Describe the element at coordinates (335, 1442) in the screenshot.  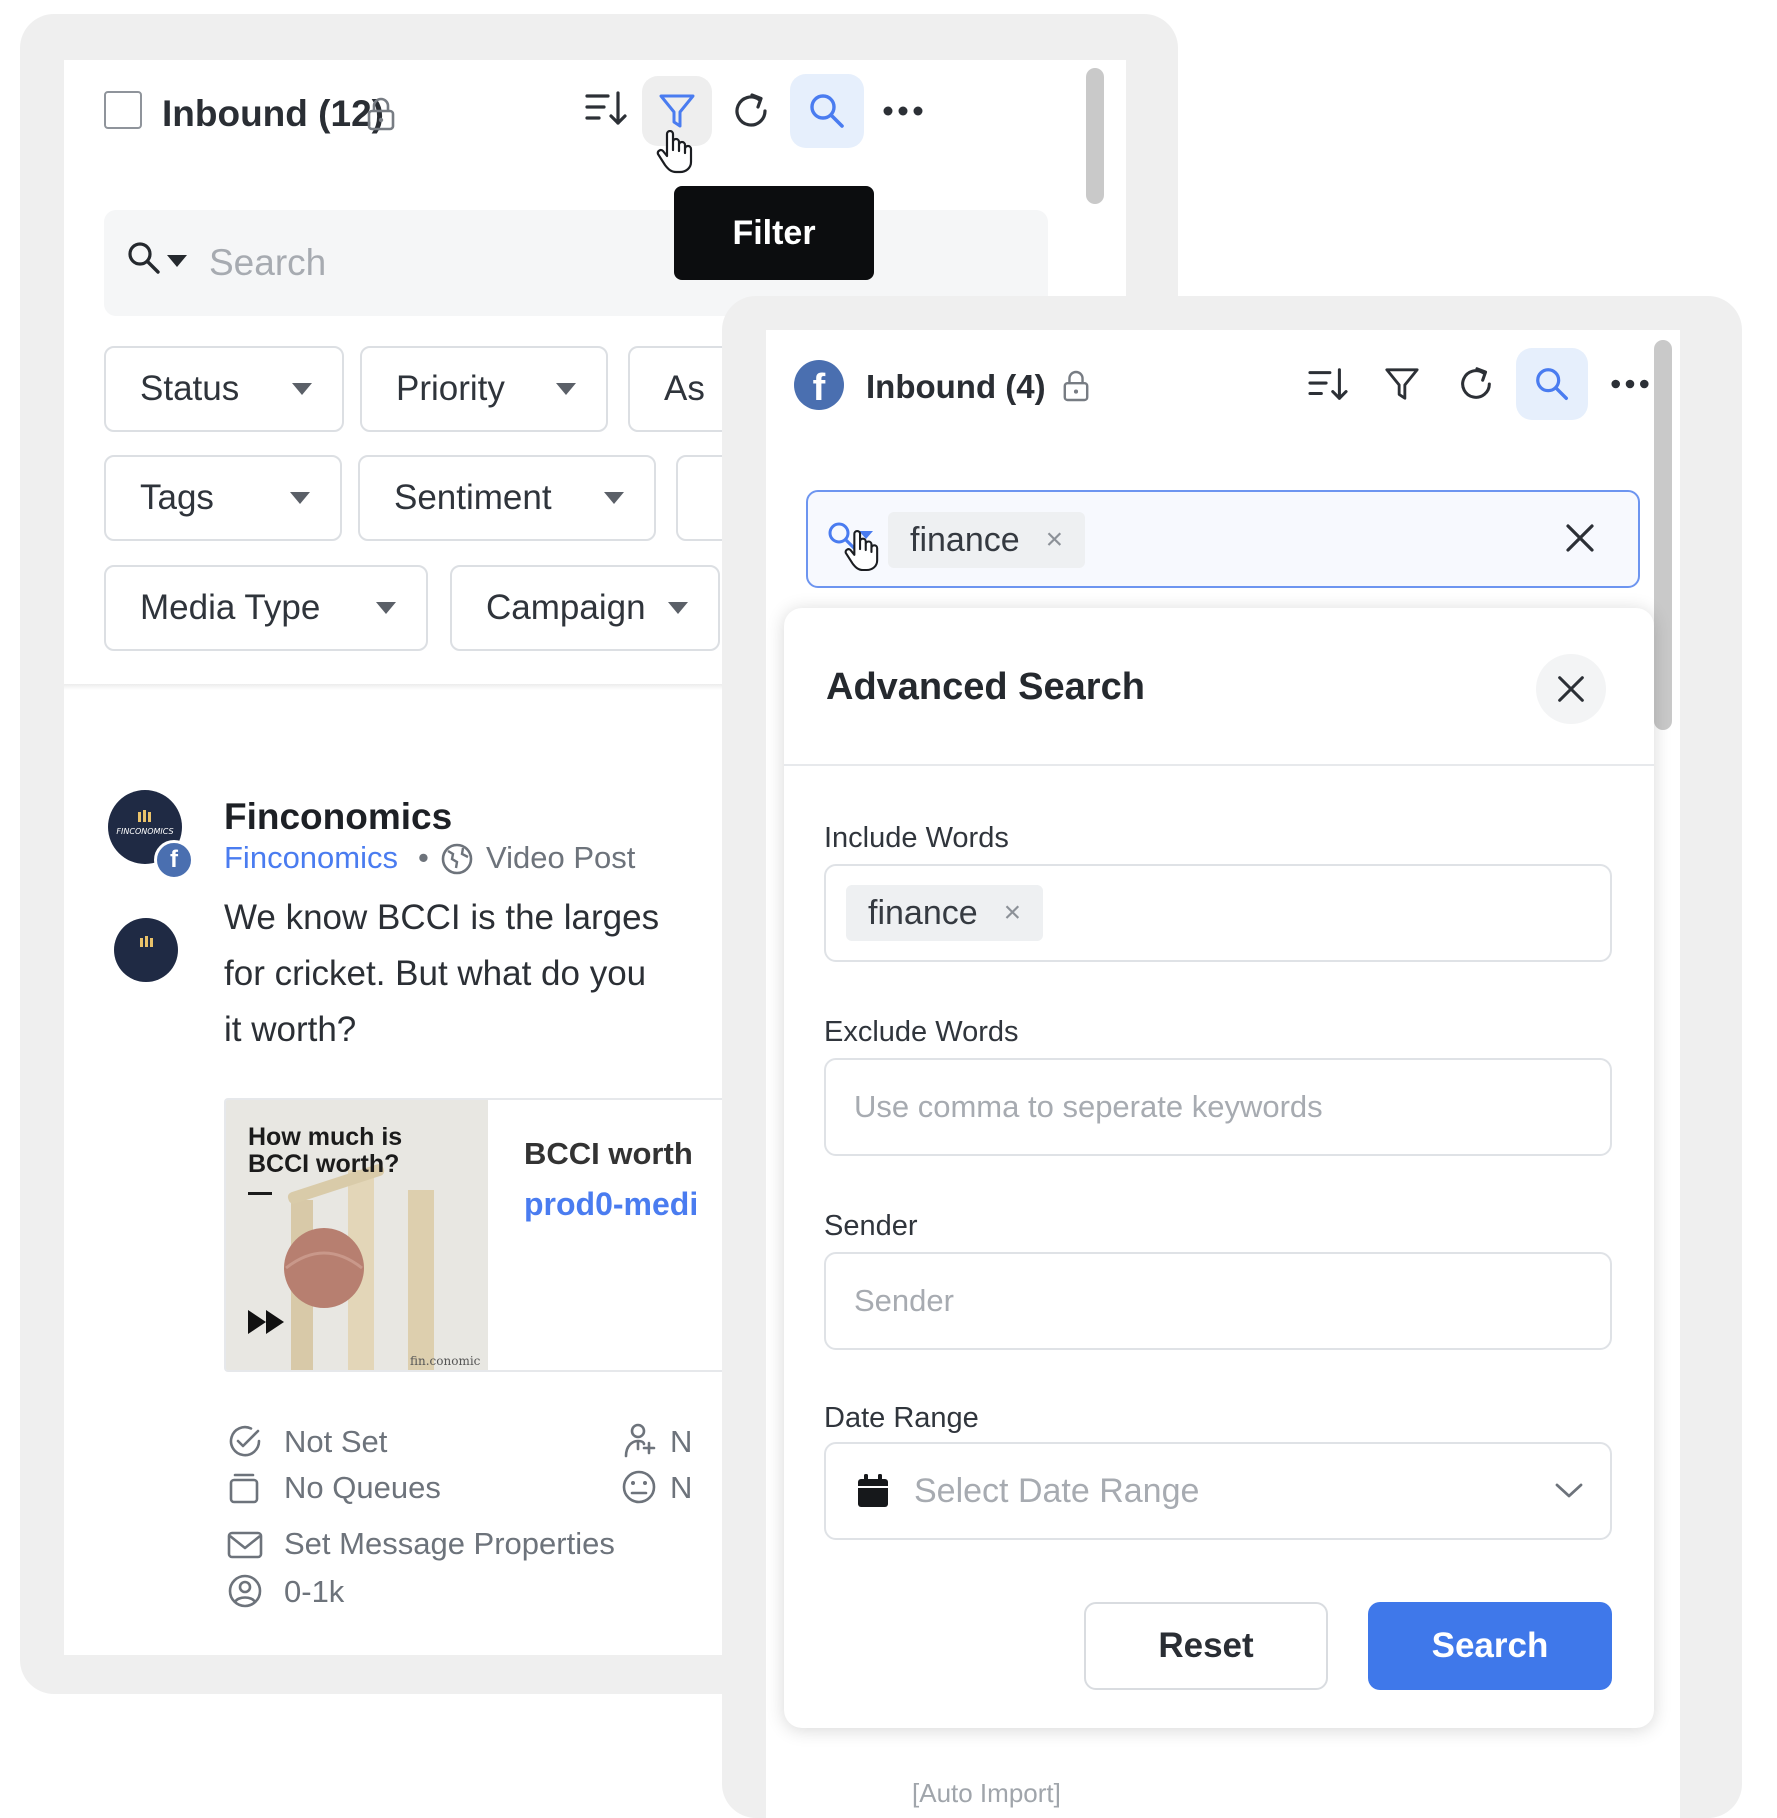
I see `status-value: Not Set` at that location.